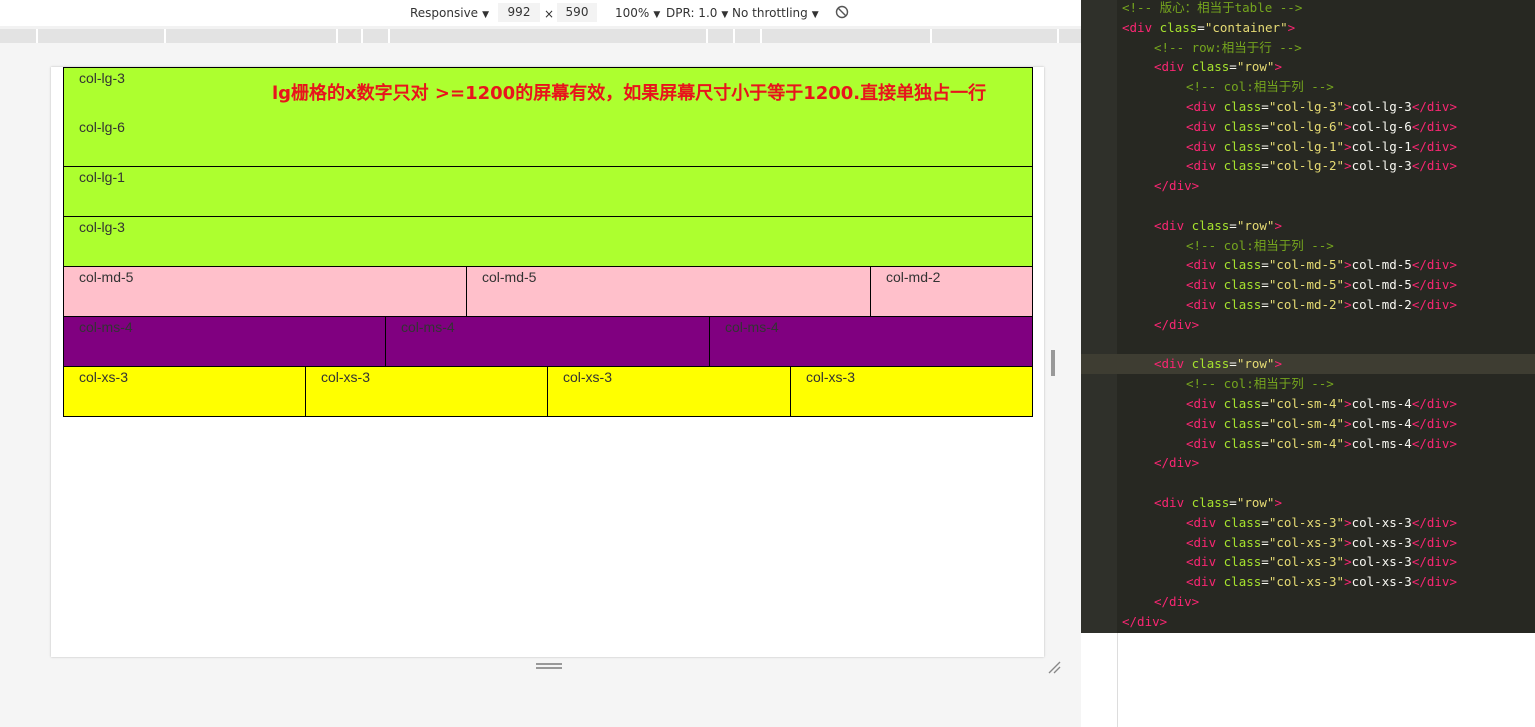 Image resolution: width=1535 pixels, height=727 pixels. Describe the element at coordinates (1381, 146) in the screenshot. I see `code-token: col-lg-1` at that location.